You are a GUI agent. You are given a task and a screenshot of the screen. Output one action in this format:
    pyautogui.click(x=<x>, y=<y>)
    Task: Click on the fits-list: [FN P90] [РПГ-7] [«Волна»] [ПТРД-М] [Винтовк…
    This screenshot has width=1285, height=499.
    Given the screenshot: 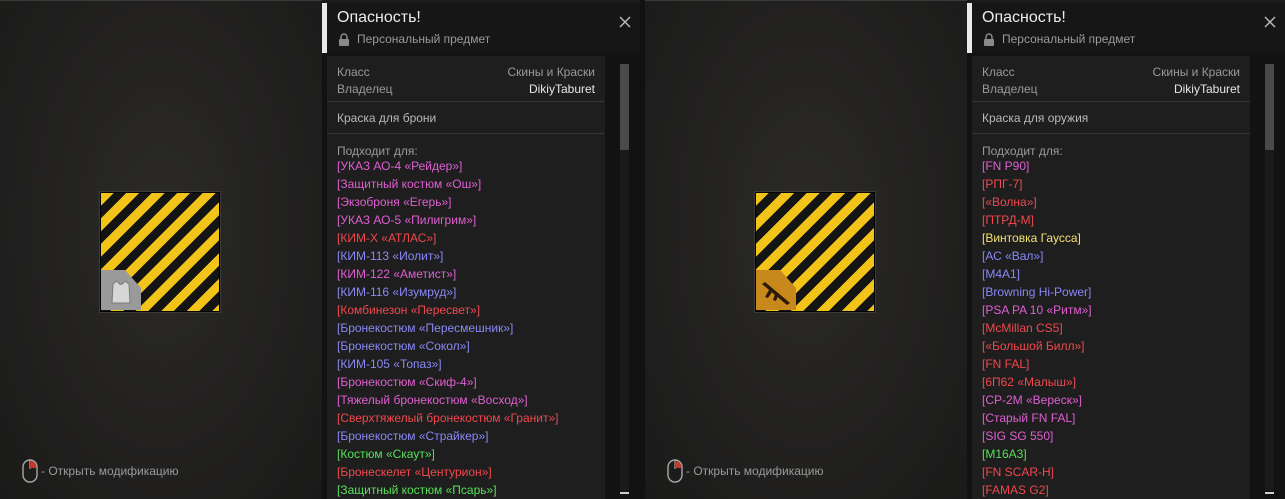 What is the action you would take?
    pyautogui.click(x=1037, y=328)
    